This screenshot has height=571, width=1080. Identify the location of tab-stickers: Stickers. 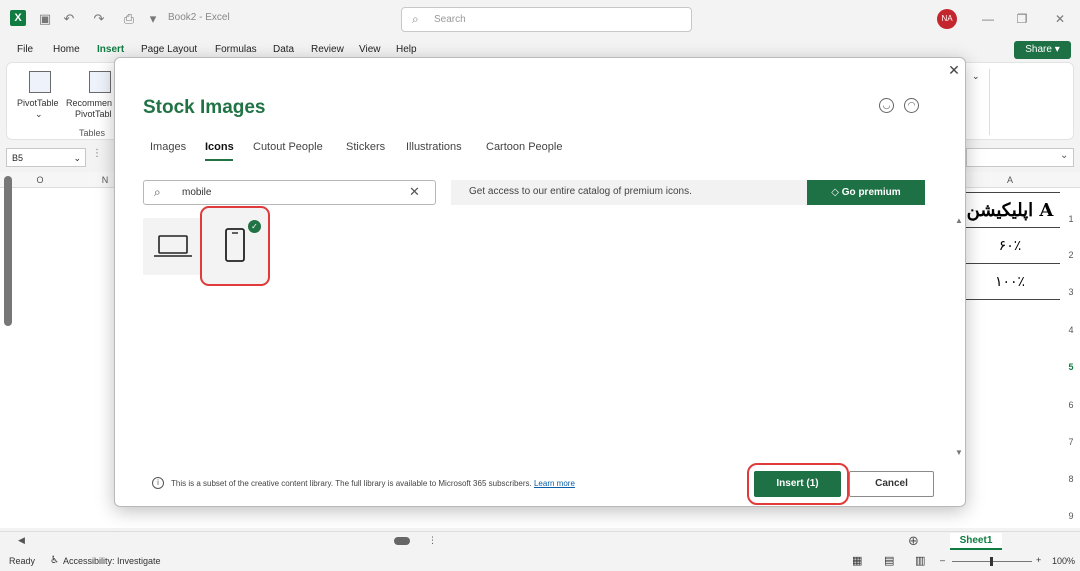
(365, 147).